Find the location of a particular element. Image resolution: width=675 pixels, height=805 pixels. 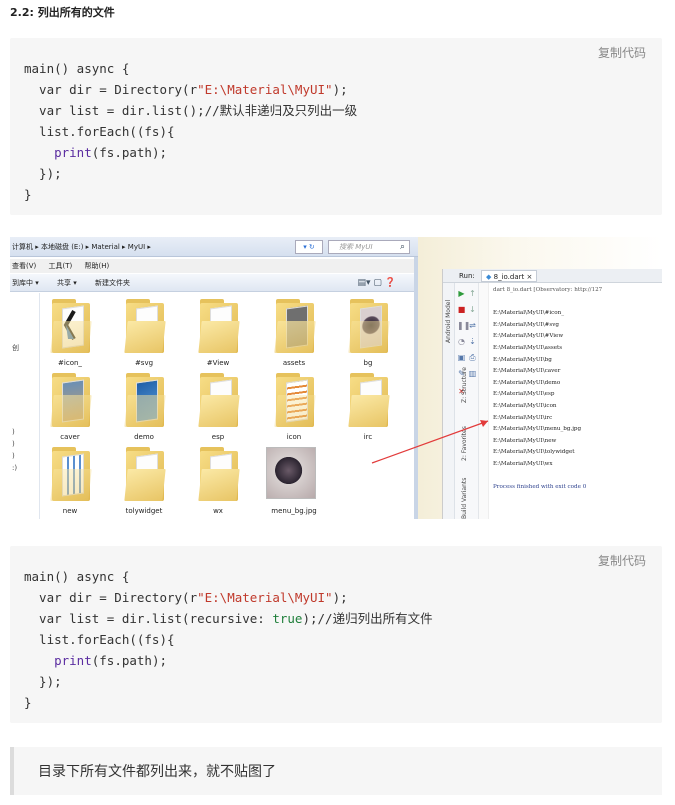

item-label: assets is located at coordinates (294, 363).